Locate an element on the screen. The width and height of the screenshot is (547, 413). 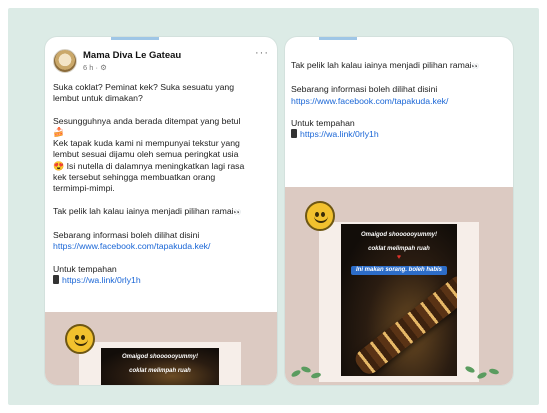
post-meta: 6 h · ⚙ is located at coordinates (95, 67).